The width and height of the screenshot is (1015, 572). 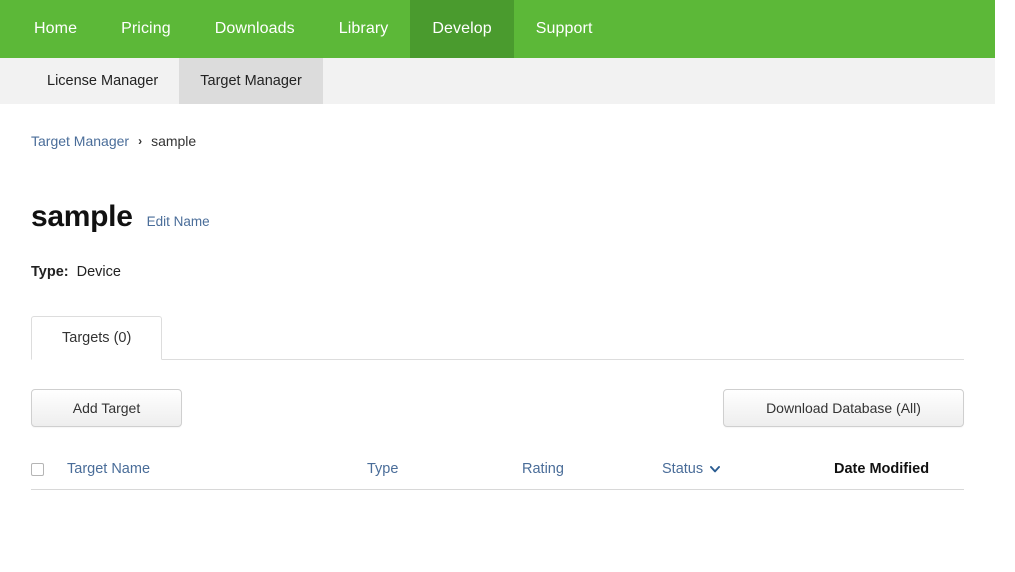 I want to click on column-header-type: Type, so click(x=382, y=469).